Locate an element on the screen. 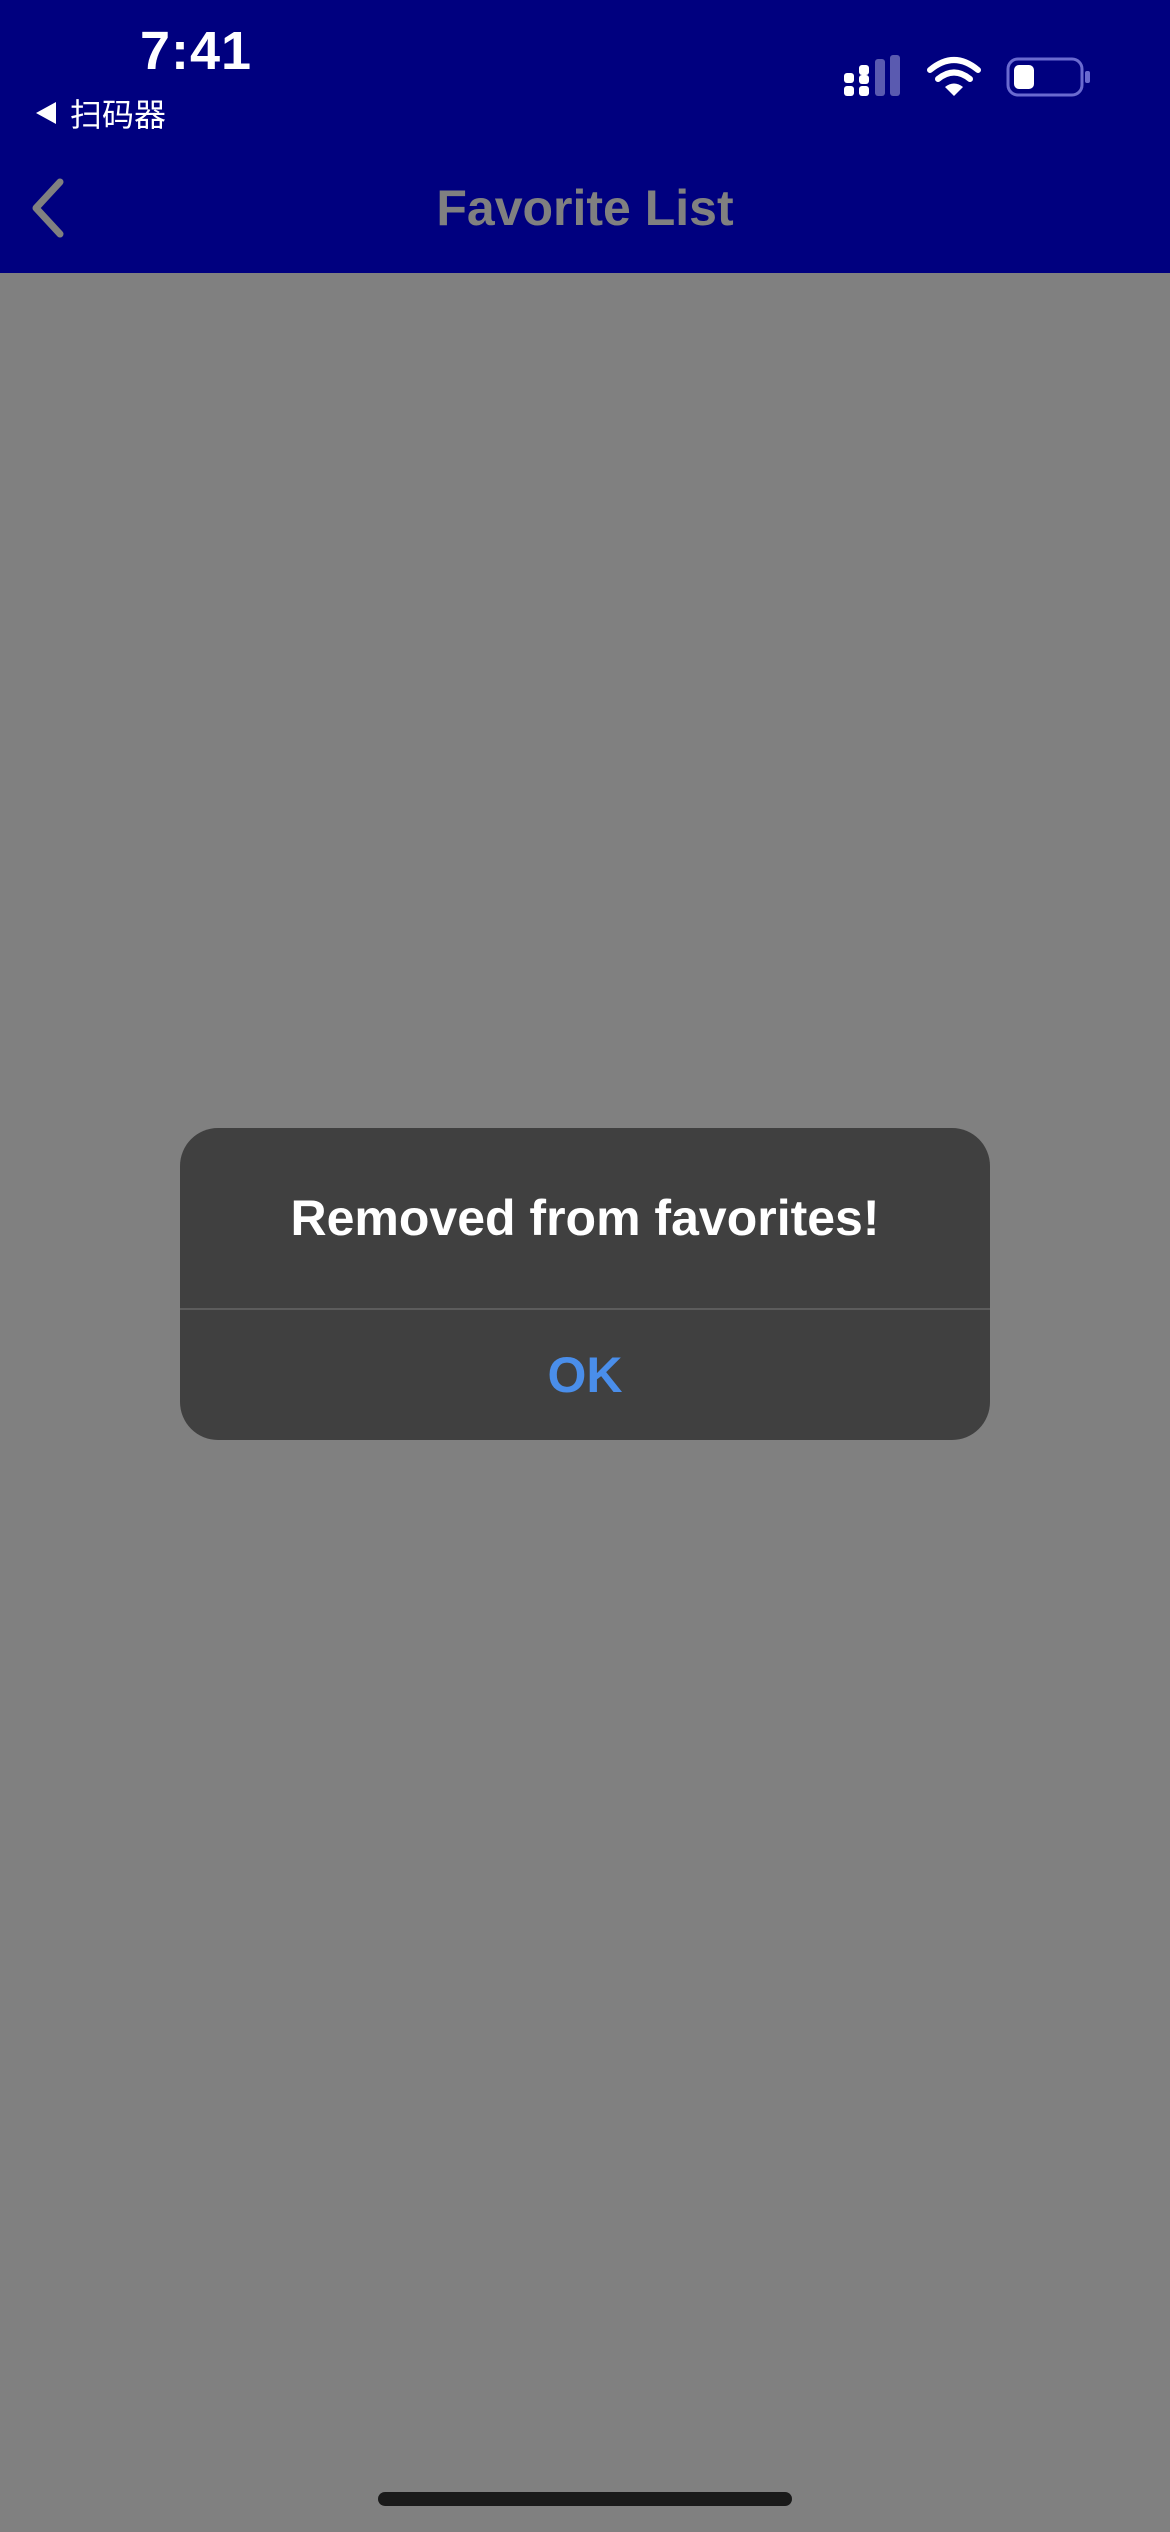 The image size is (1170, 2532). back-to-app-link: 扫码器 is located at coordinates (101, 113).